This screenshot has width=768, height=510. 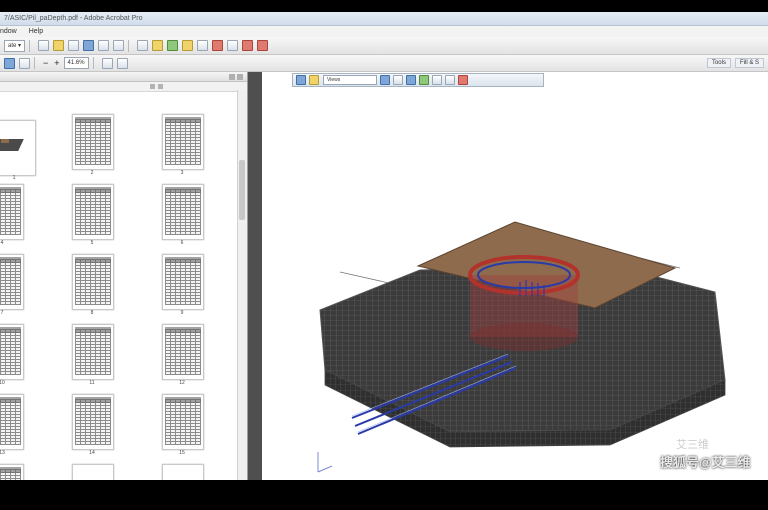 I want to click on watermark-logo: 艾三维, so click(x=692, y=445).